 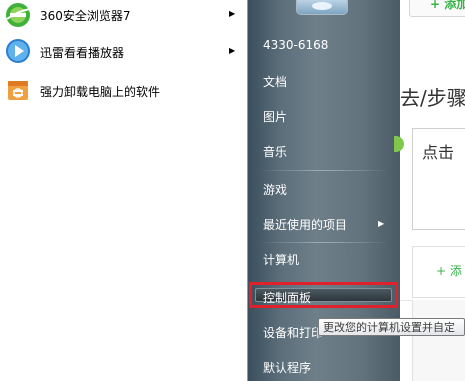 I want to click on xunlei-player-icon, so click(x=18, y=51).